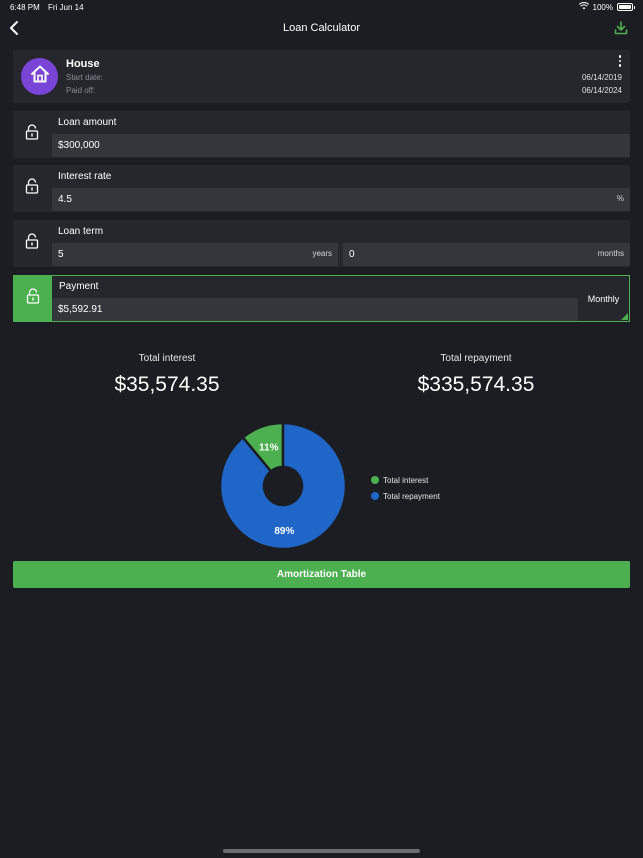 The height and width of the screenshot is (858, 643). I want to click on avatar, so click(39, 76).